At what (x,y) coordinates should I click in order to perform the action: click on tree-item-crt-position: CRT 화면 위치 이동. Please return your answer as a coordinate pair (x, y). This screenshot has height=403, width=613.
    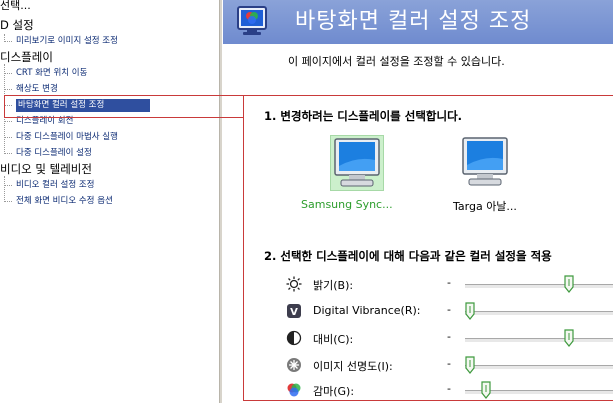
    Looking at the image, I should click on (45, 73).